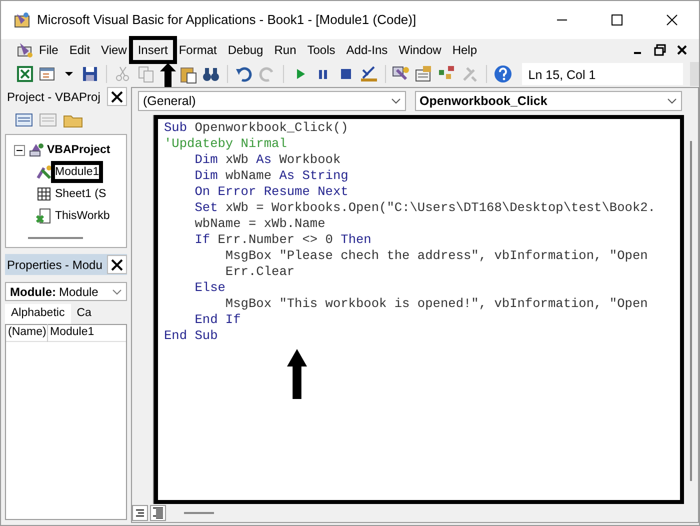 The height and width of the screenshot is (526, 700). What do you see at coordinates (436, 304) in the screenshot?
I see `code-line: MsgBox "This workbook is opened!", vbInformation, "Open` at bounding box center [436, 304].